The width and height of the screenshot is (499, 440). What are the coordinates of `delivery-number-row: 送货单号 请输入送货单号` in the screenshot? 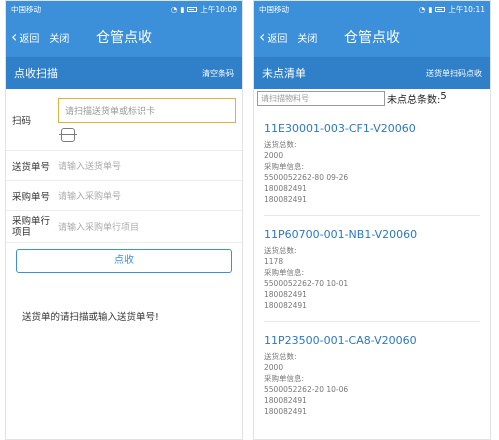 It's located at (124, 166).